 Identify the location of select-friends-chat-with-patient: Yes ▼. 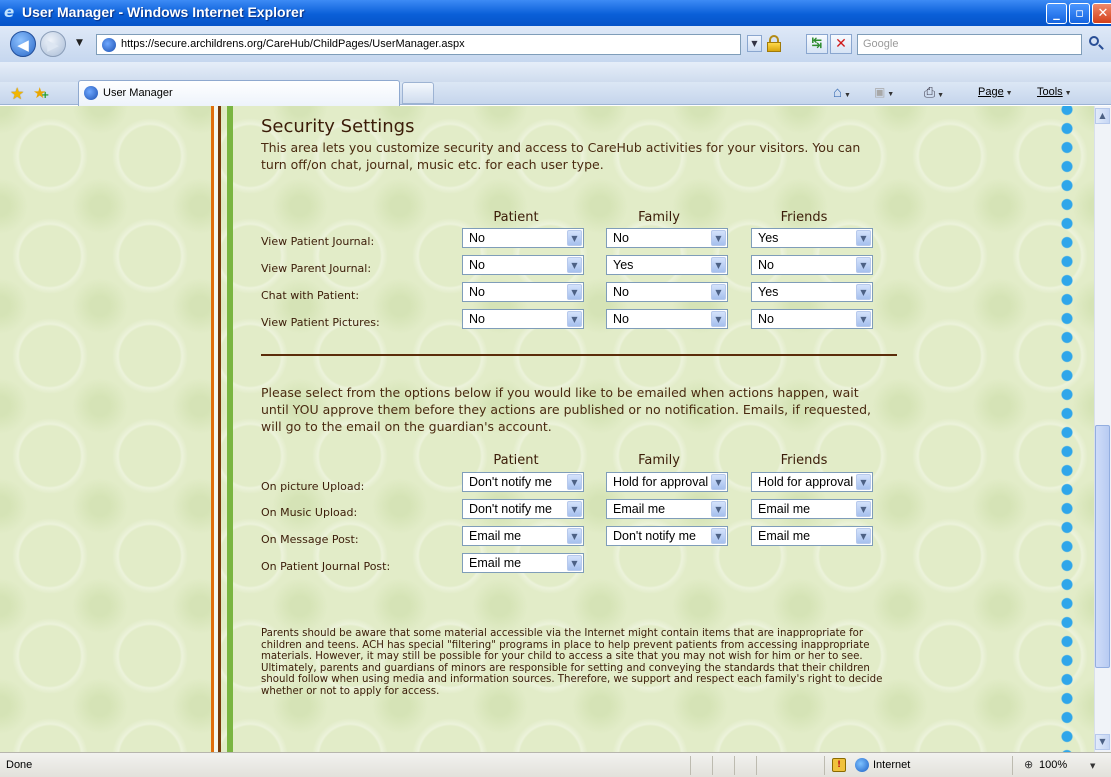
(812, 292).